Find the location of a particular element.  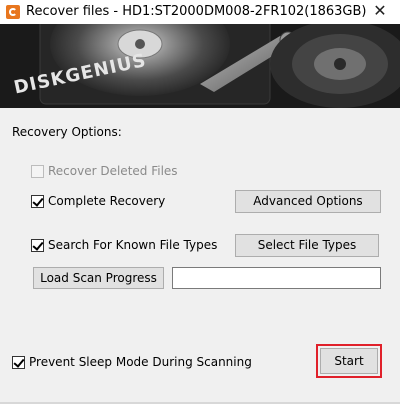

prevent-sleep-label: Prevent Sleep Mode During Scanning is located at coordinates (140, 362).